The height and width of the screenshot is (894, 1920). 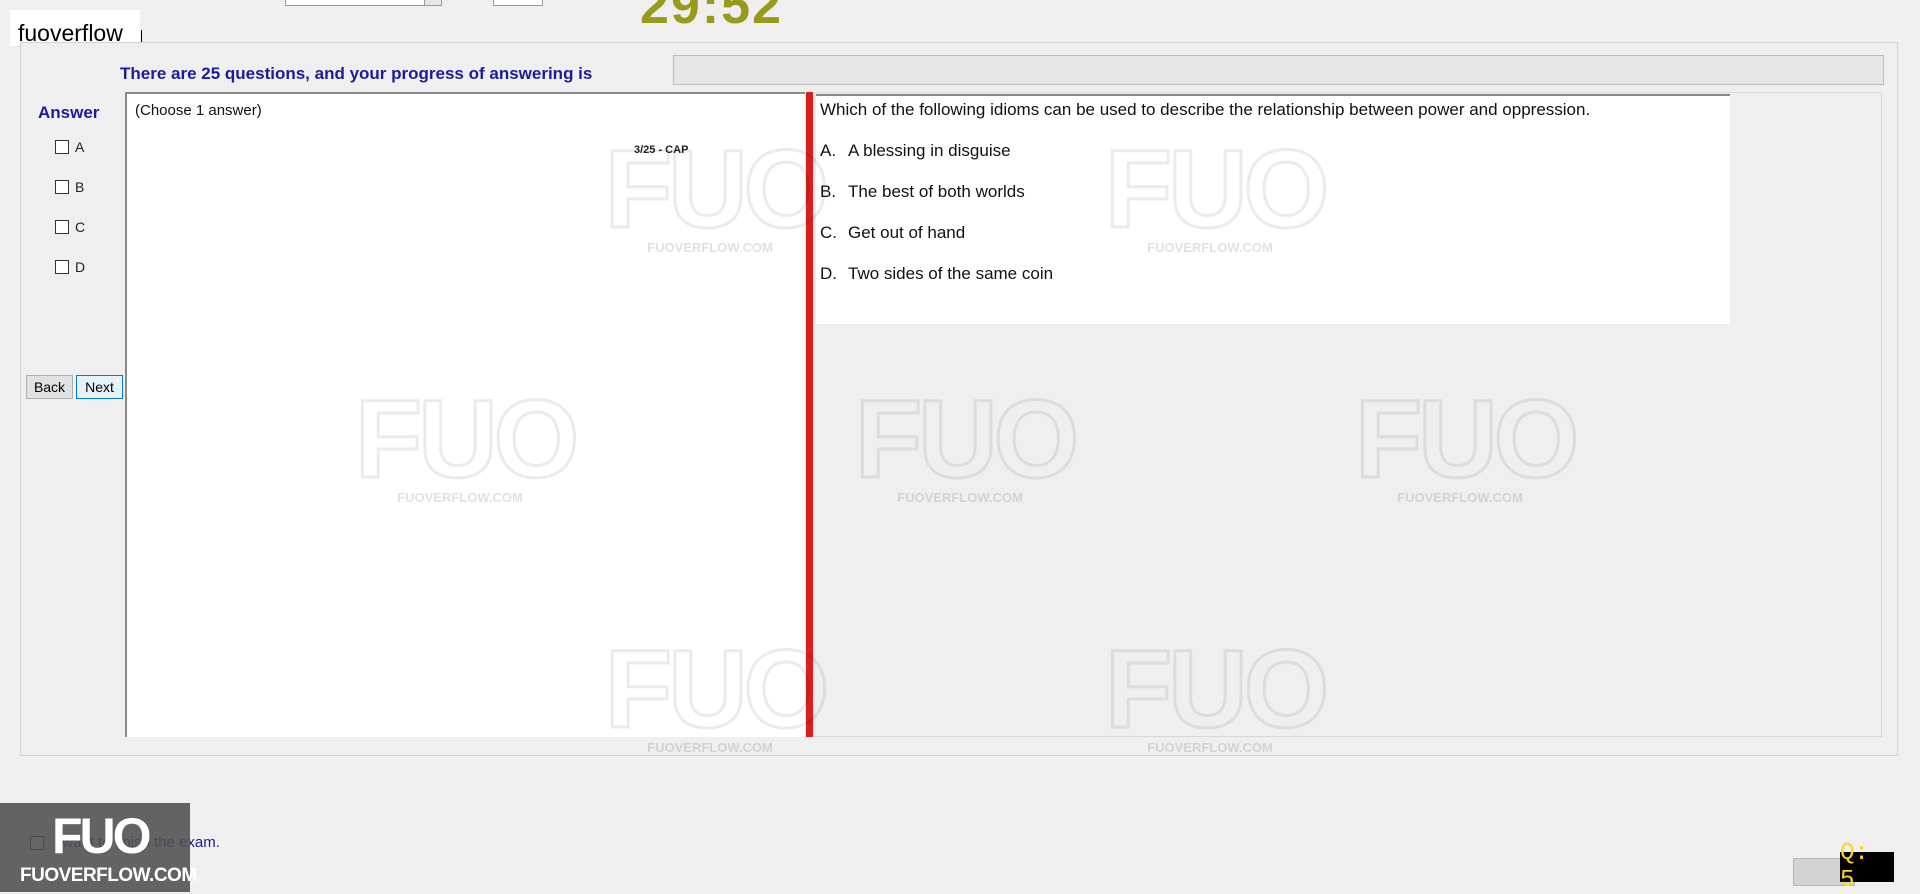 What do you see at coordinates (80, 187) in the screenshot?
I see `option-label: B` at bounding box center [80, 187].